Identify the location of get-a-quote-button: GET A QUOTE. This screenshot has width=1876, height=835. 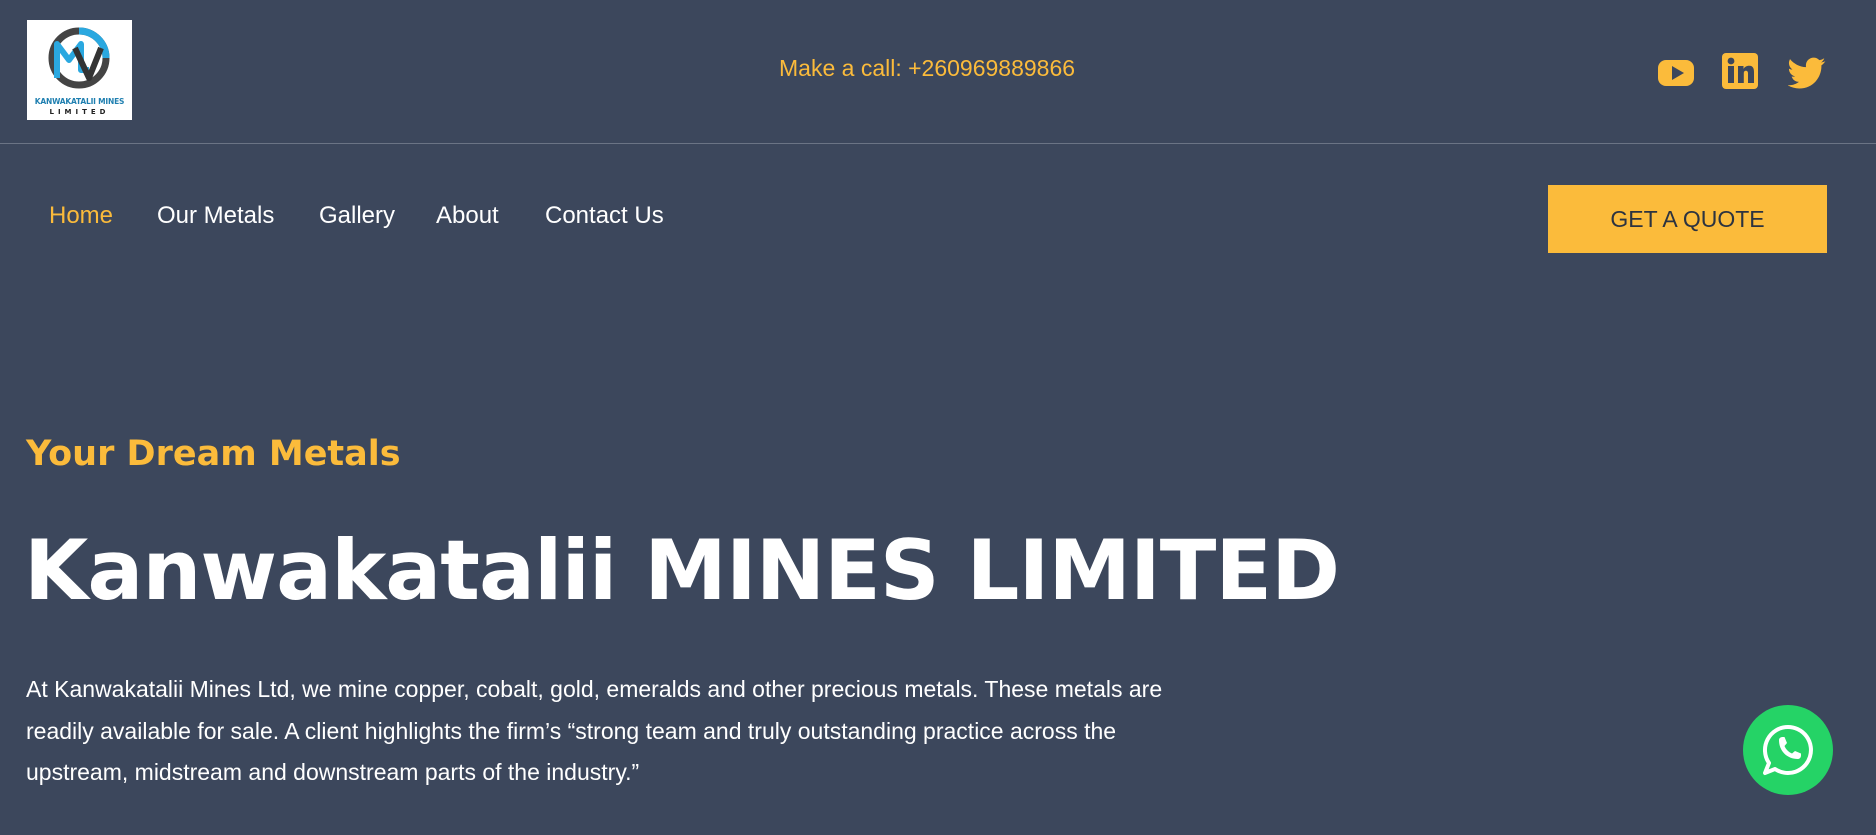
(1687, 219).